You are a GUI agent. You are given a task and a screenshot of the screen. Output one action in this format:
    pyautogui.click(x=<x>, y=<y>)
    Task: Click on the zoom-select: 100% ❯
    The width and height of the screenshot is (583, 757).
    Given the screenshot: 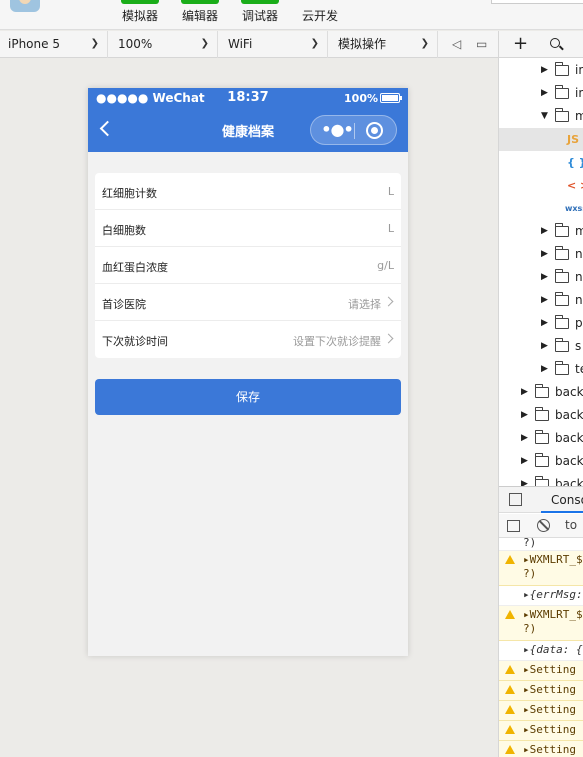 What is the action you would take?
    pyautogui.click(x=164, y=44)
    